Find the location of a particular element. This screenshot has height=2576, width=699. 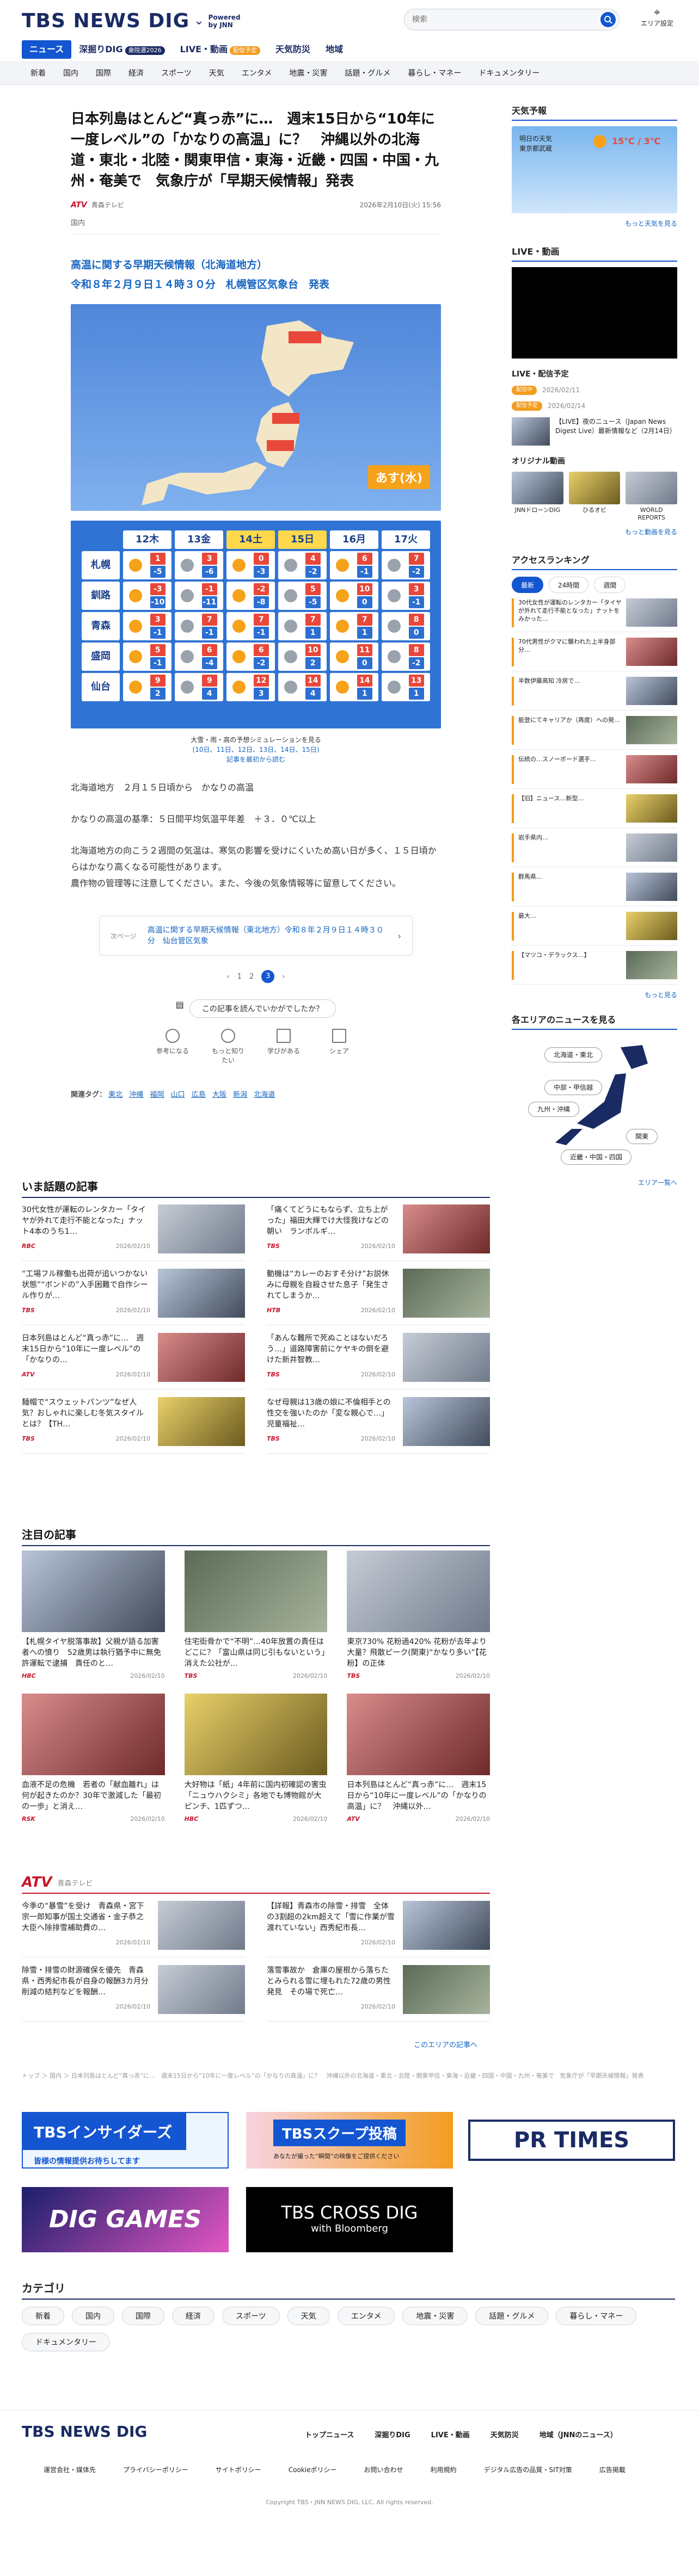

area-pill: 中部・甲信越 is located at coordinates (573, 1087).